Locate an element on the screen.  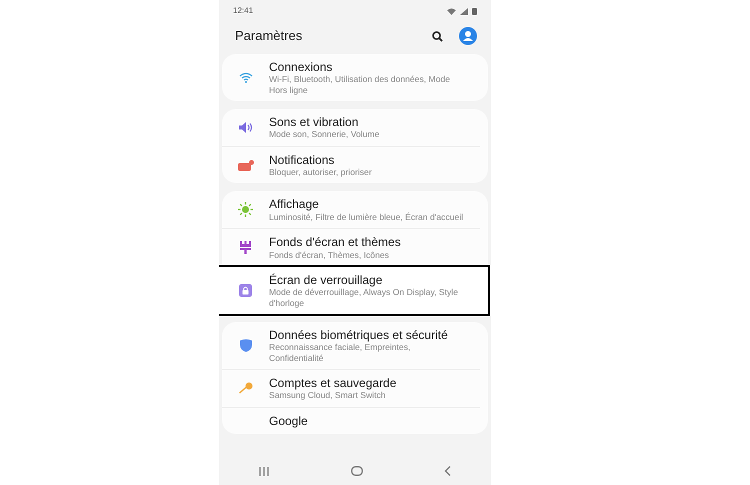
item-description: Mode son, Sonnerie, Volume is located at coordinates (324, 134).